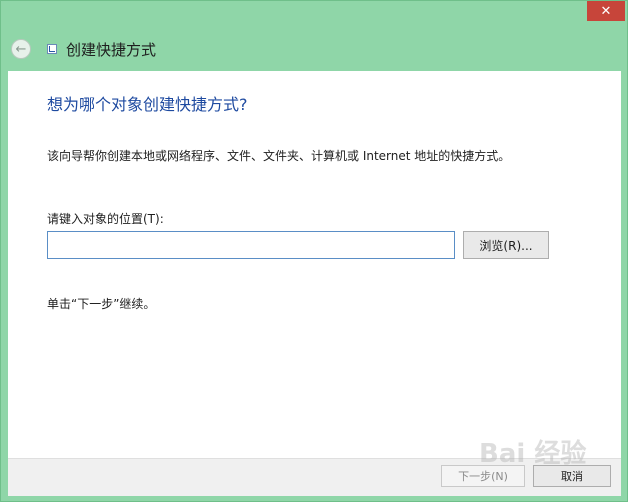 This screenshot has width=628, height=502. Describe the element at coordinates (111, 49) in the screenshot. I see `window-title: 创建快捷方式` at that location.